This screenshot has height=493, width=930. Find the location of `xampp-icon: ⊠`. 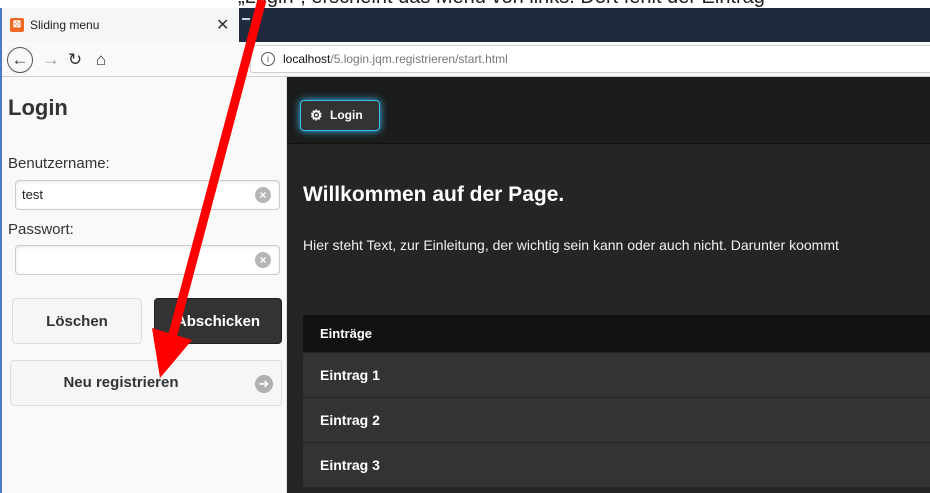

xampp-icon: ⊠ is located at coordinates (17, 25).